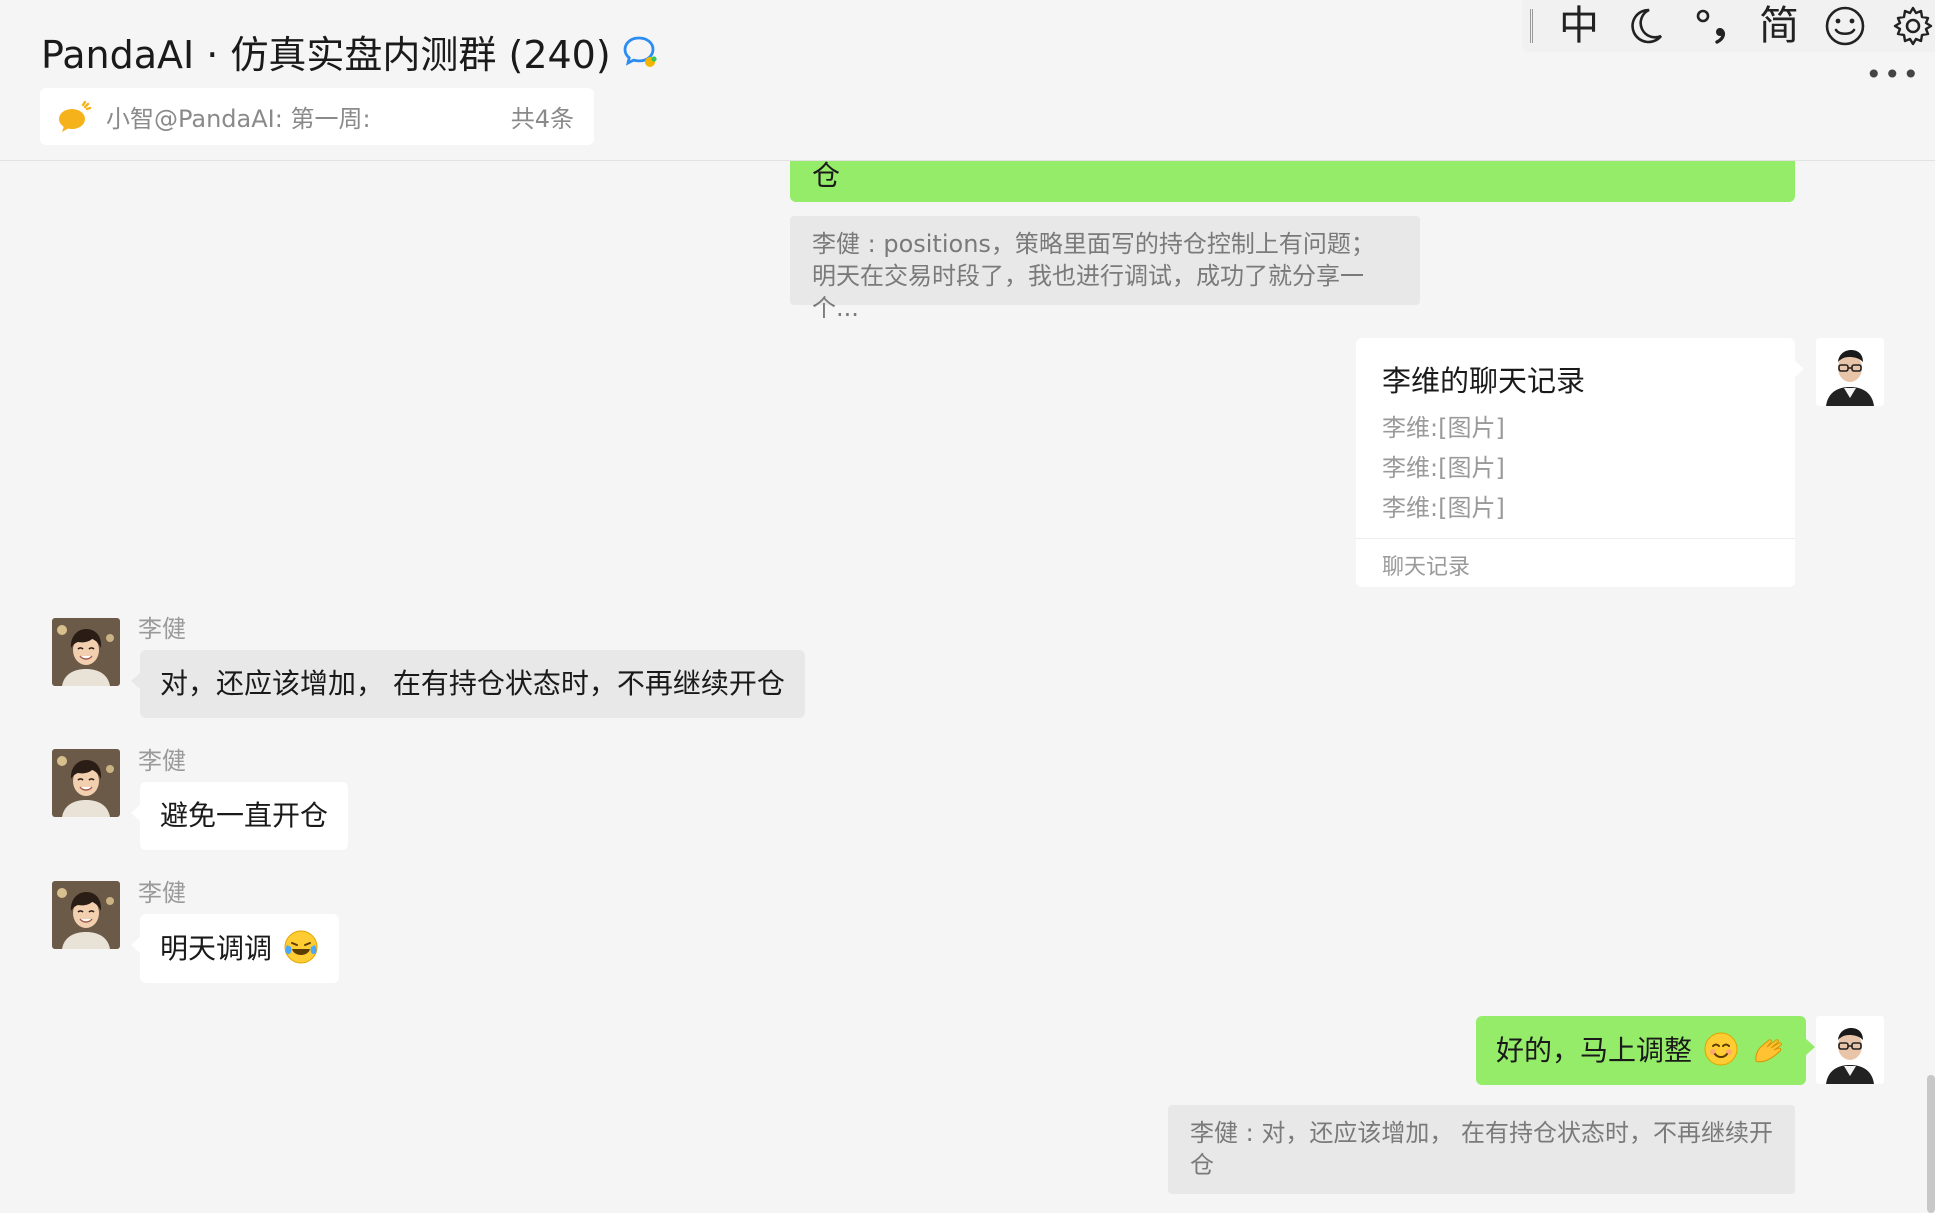 The width and height of the screenshot is (1935, 1213). Describe the element at coordinates (1481, 1149) in the screenshot. I see `quoted-reply: 李健 : 对，还应该增加， 在有持仓状态时，不再继续开仓` at that location.